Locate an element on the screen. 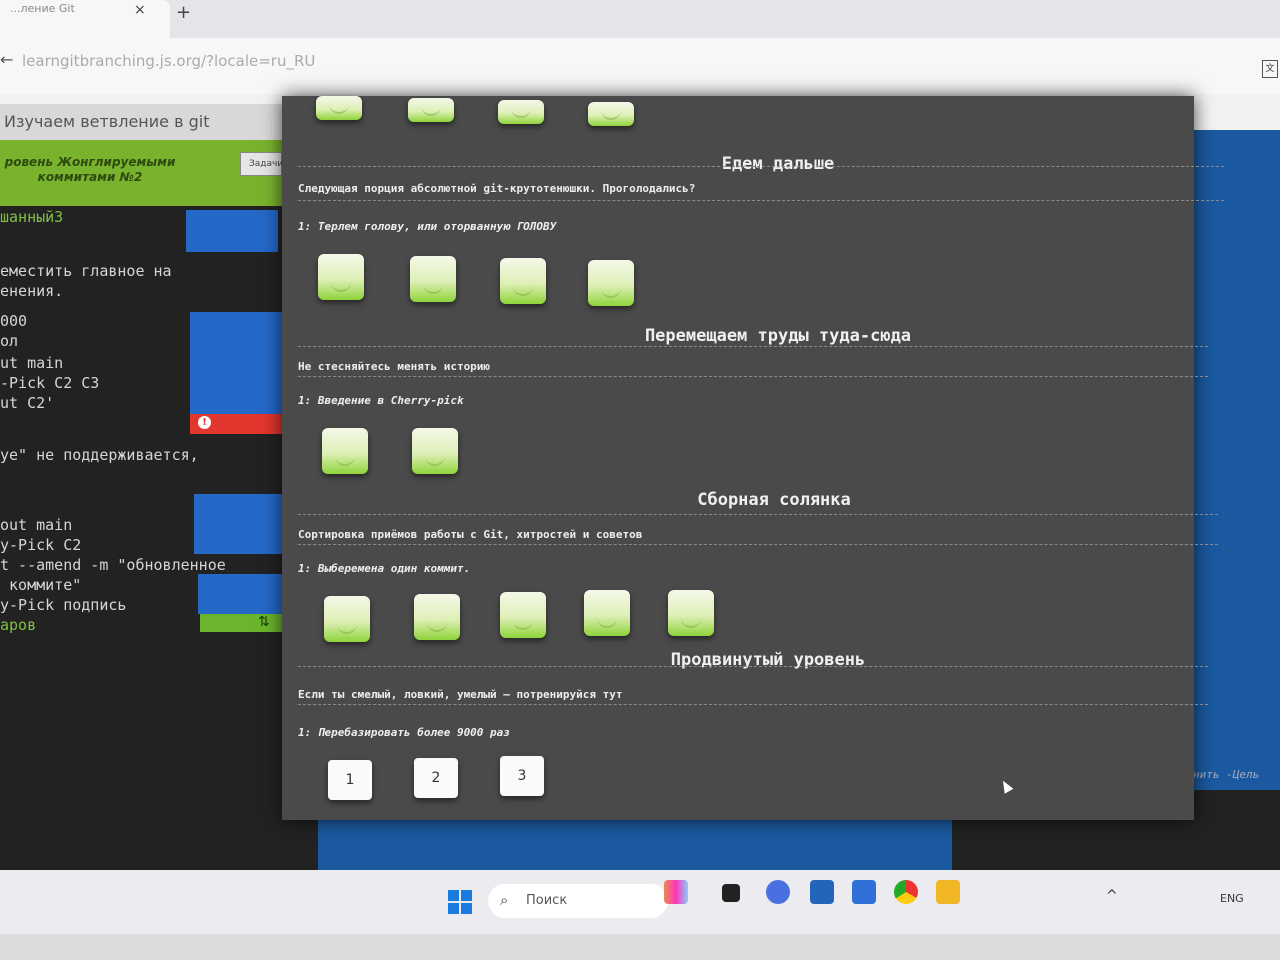 The width and height of the screenshot is (1280, 960). terminal-line: y-Pick подпись is located at coordinates (63, 605).